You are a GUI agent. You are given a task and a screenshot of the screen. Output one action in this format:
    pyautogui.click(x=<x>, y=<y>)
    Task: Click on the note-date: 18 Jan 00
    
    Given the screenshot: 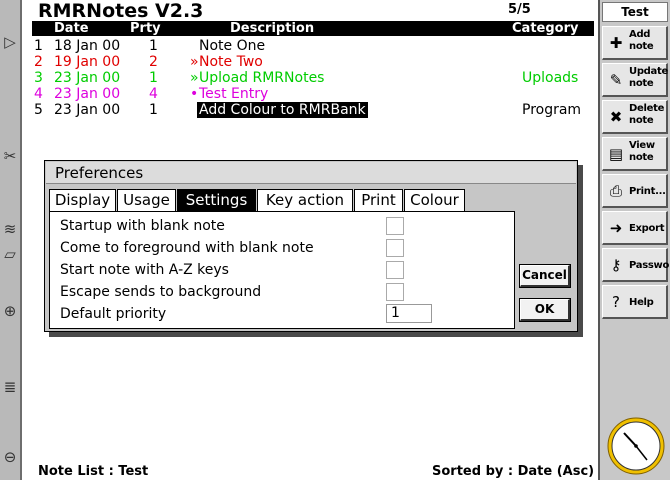 What is the action you would take?
    pyautogui.click(x=87, y=46)
    